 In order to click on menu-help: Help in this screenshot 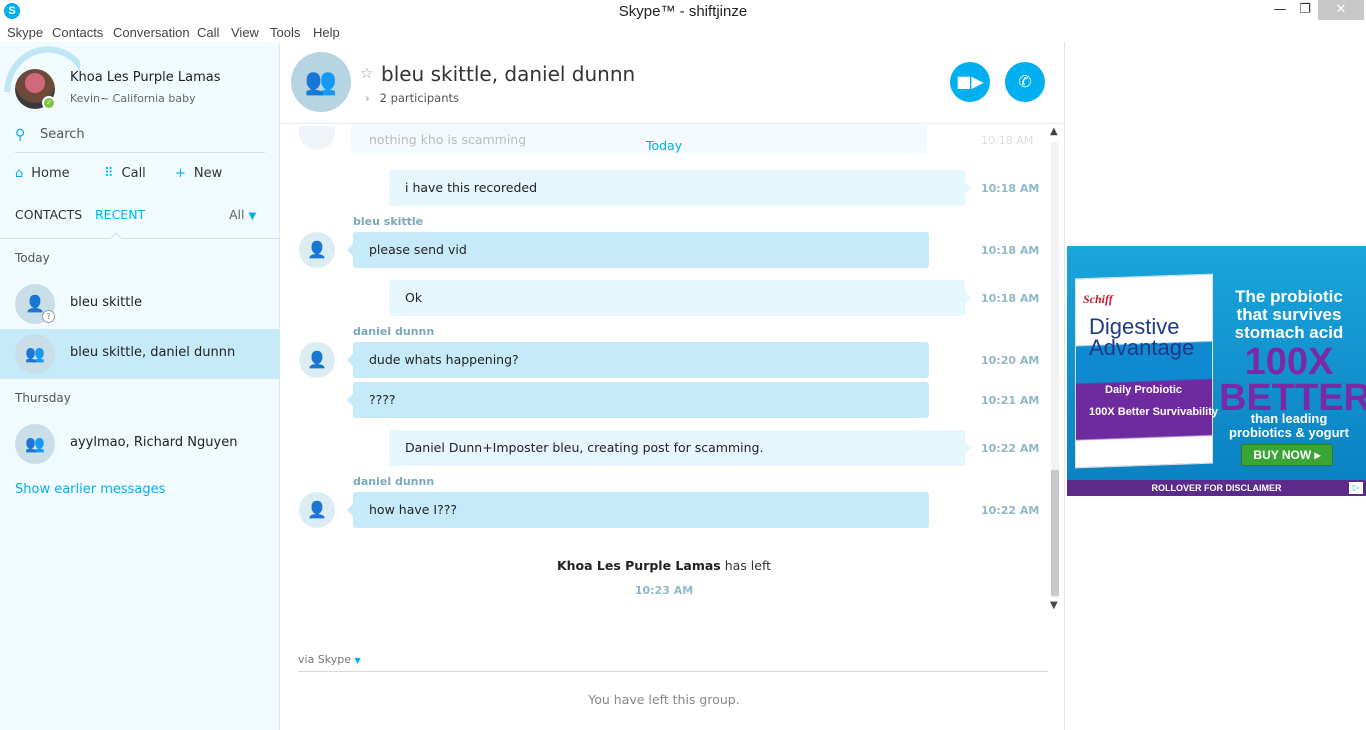, I will do `click(326, 32)`.